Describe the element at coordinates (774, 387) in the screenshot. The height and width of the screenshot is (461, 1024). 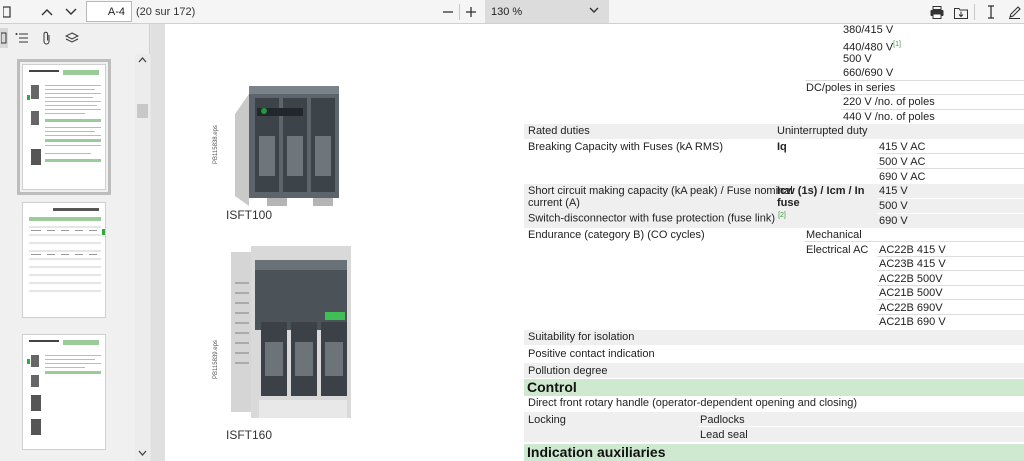
I see `section-heading-control: Control` at that location.